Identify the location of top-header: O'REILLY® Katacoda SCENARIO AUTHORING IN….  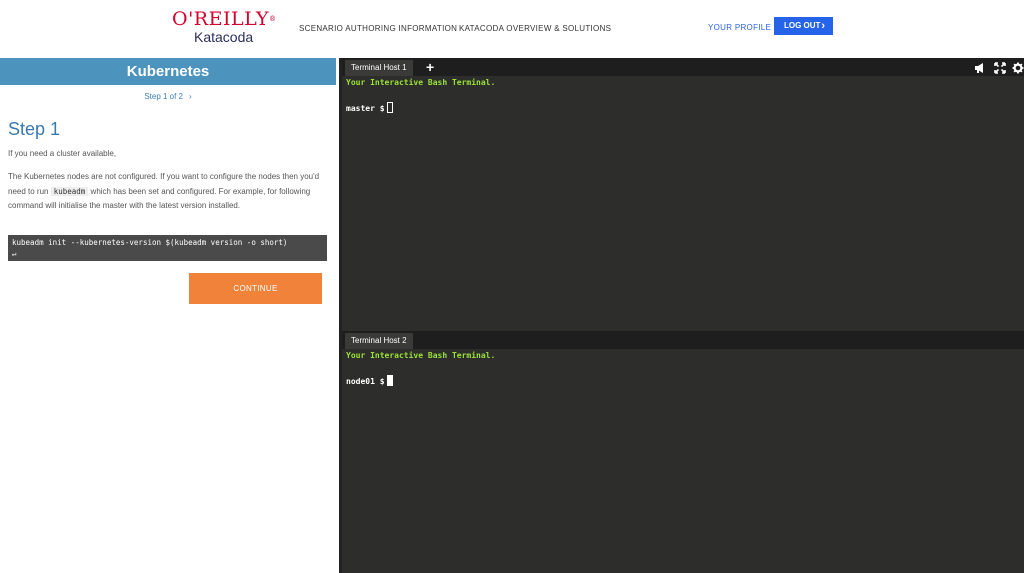
(512, 29).